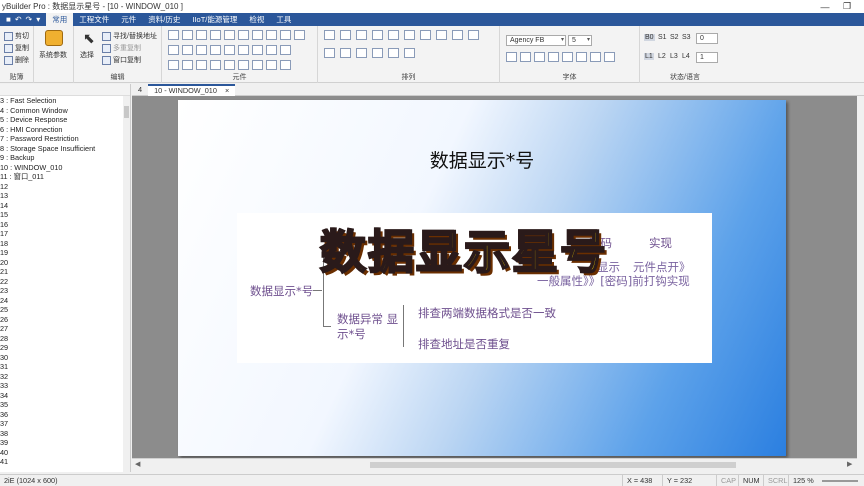 The width and height of the screenshot is (864, 486). Describe the element at coordinates (649, 56) in the screenshot. I see `lang-l1-button: L1` at that location.